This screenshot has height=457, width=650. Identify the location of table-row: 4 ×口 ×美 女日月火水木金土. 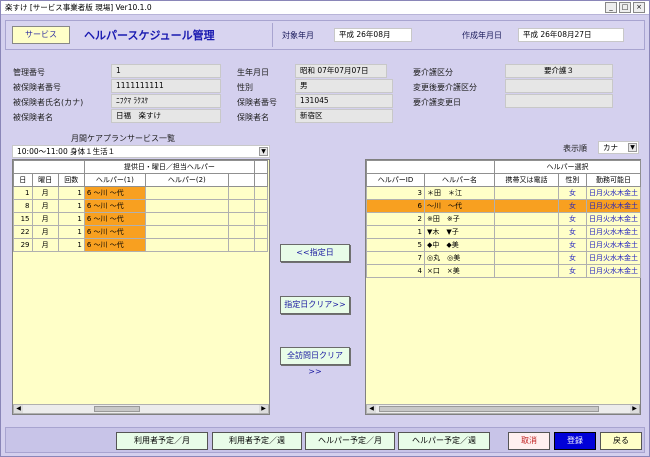
(504, 271).